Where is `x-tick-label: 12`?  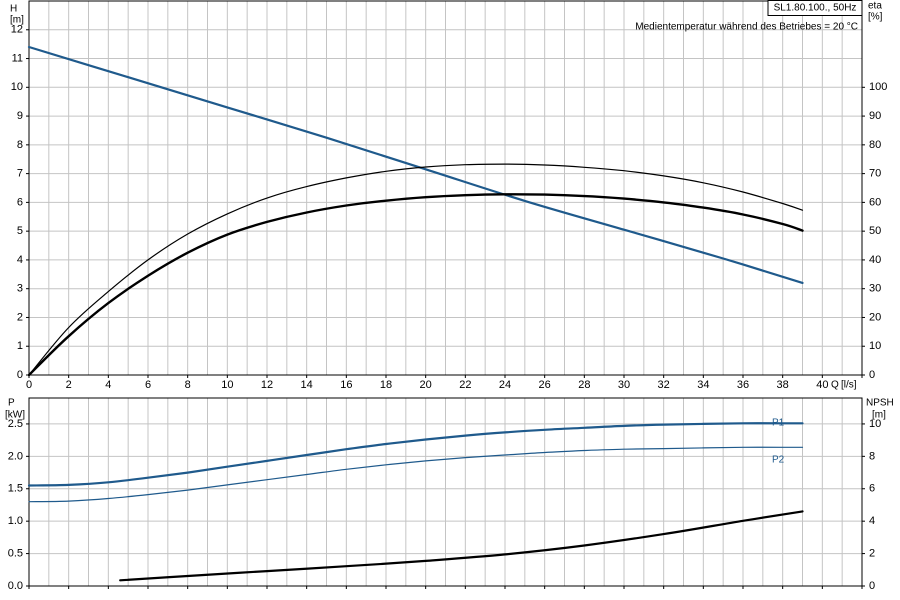 x-tick-label: 12 is located at coordinates (267, 385).